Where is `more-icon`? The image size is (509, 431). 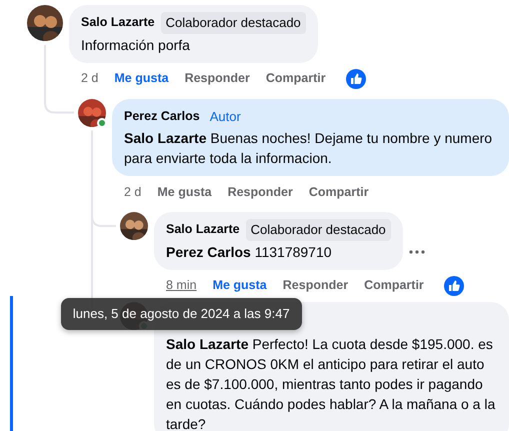
more-icon is located at coordinates (416, 252).